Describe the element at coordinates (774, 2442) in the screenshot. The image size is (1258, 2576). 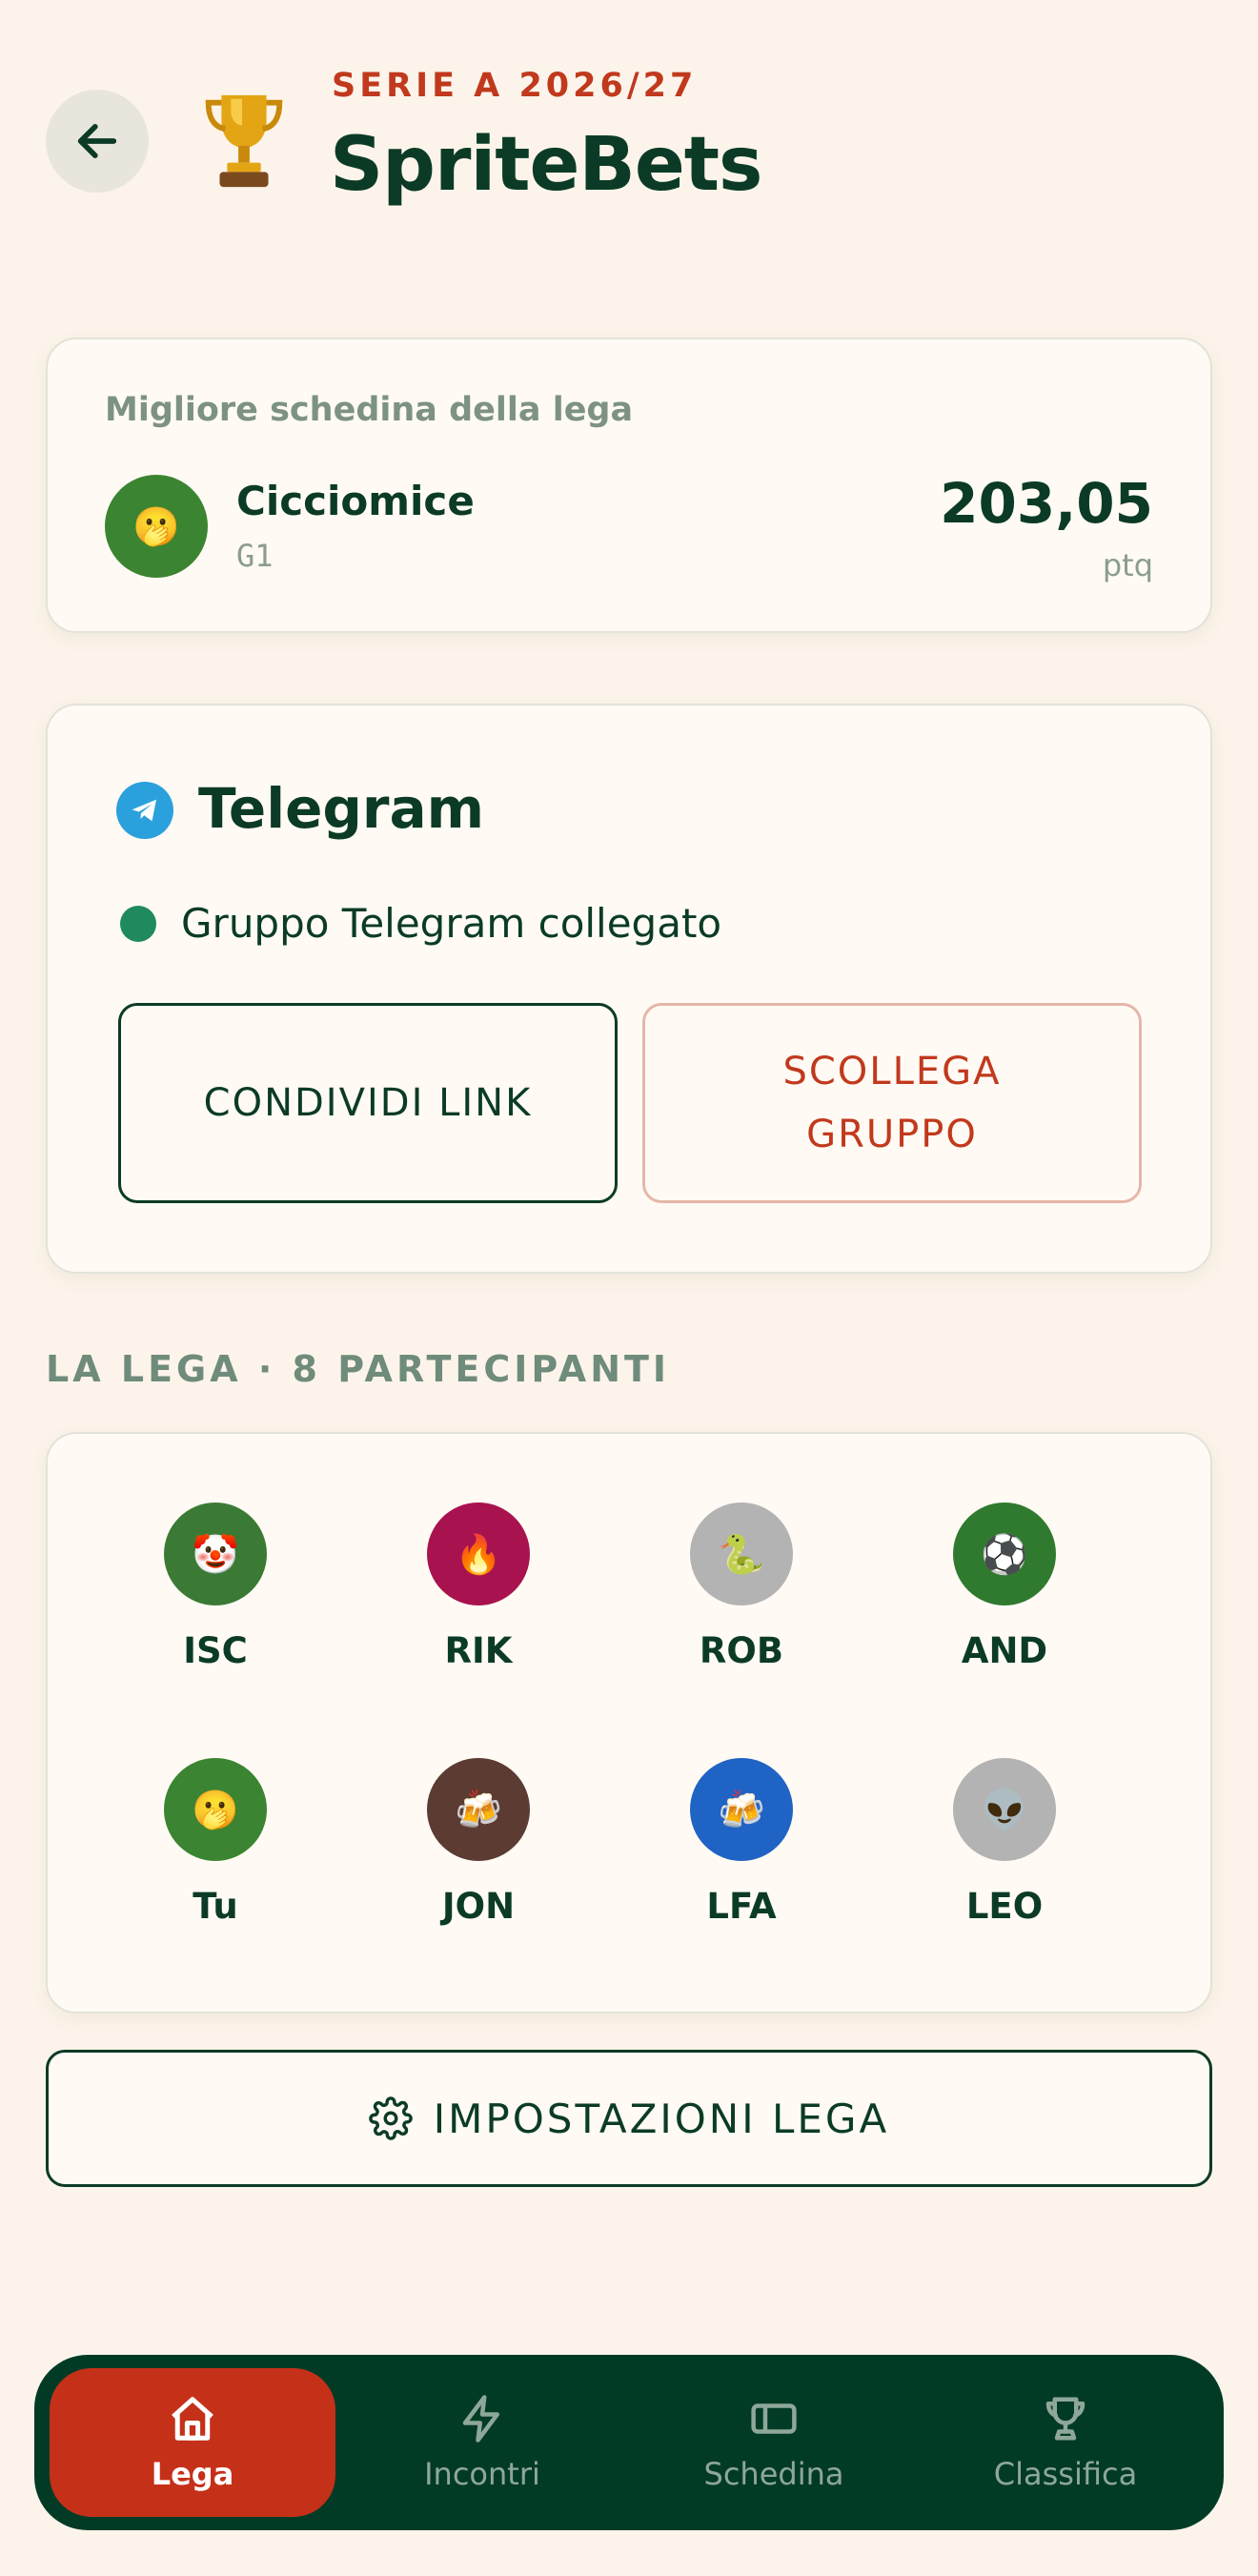
I see `nav-item-schedina: Schedina` at that location.